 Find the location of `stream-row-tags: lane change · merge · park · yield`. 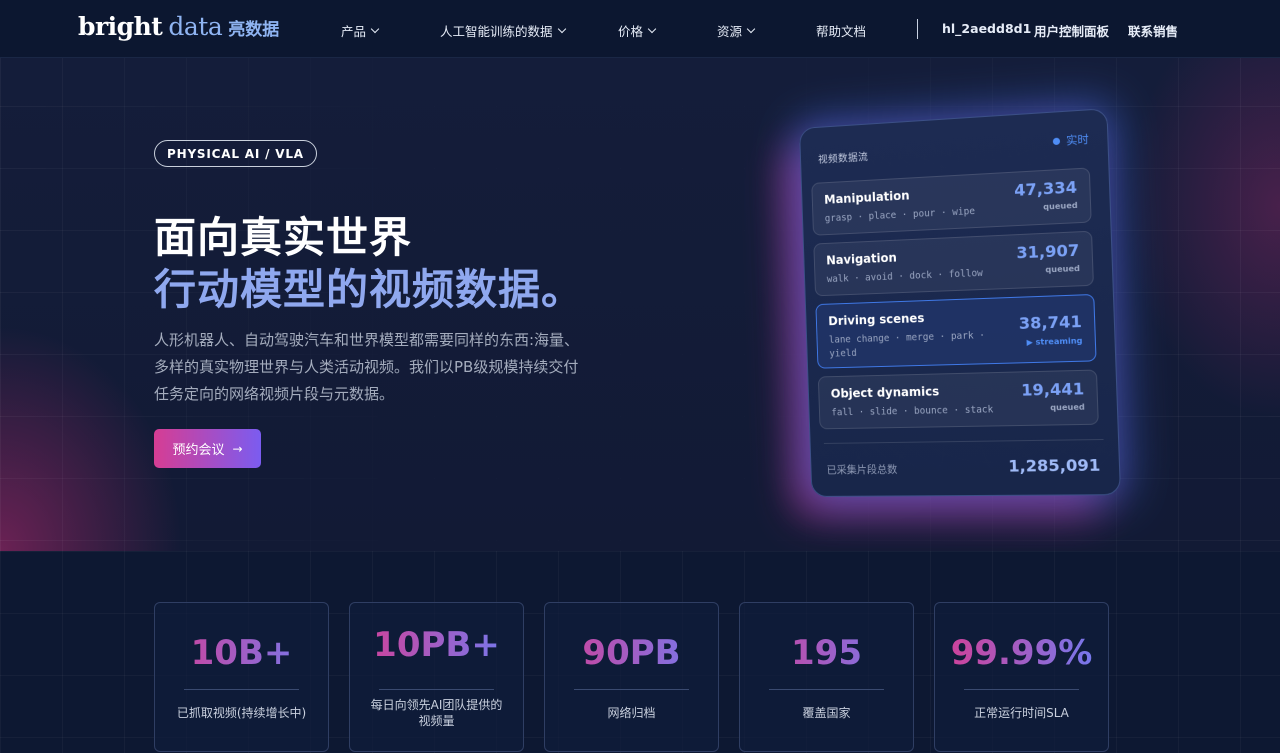

stream-row-tags: lane change · merge · park · yield is located at coordinates (907, 345).